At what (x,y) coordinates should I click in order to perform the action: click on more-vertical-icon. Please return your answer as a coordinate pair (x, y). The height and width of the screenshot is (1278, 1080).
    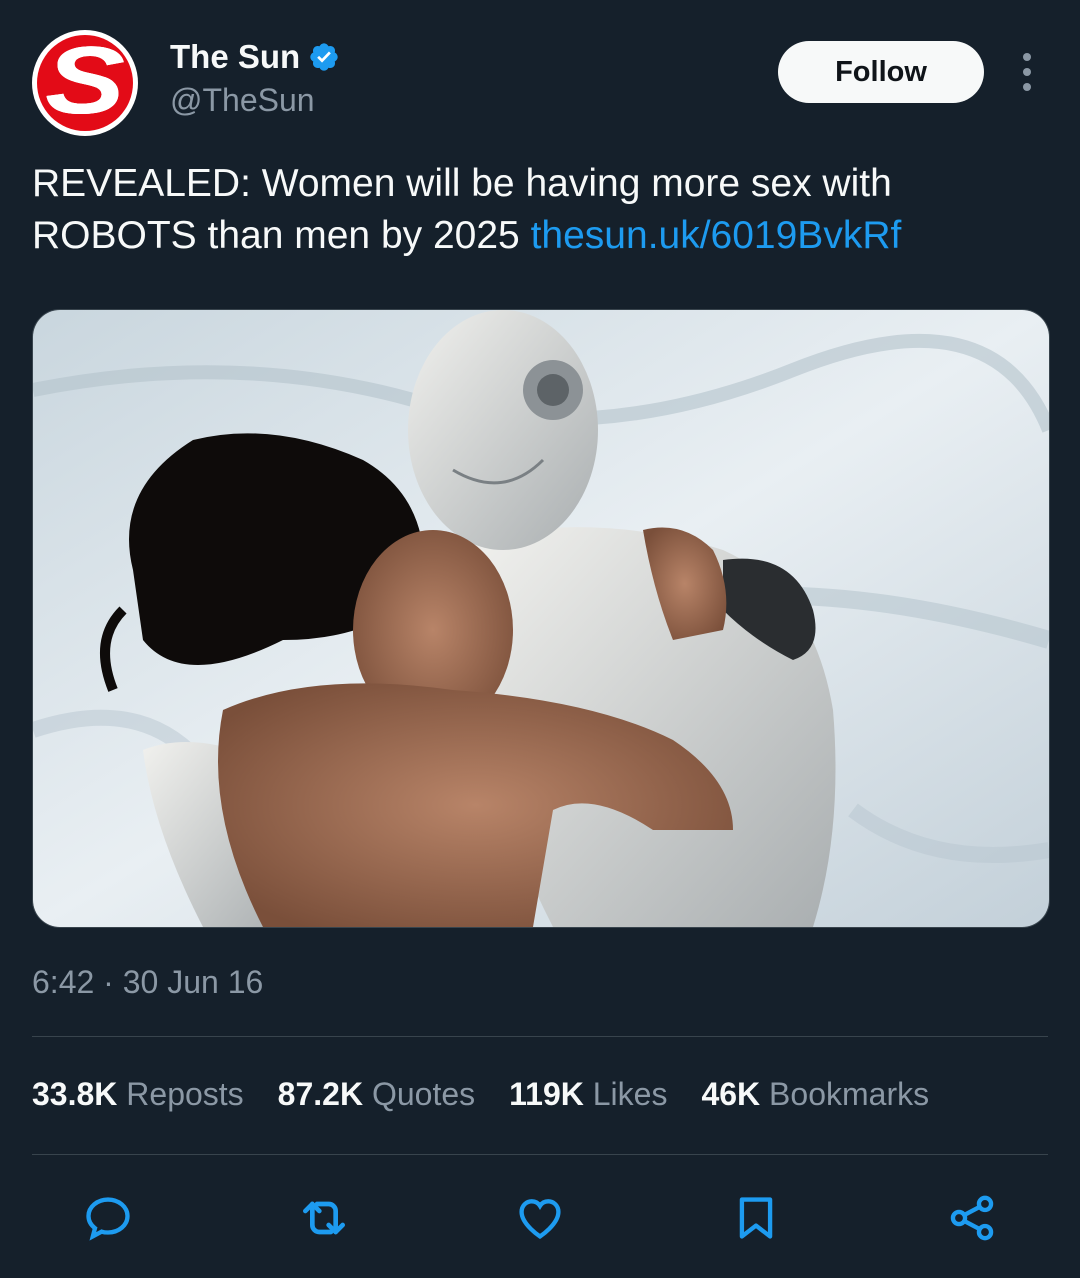
    Looking at the image, I should click on (1027, 72).